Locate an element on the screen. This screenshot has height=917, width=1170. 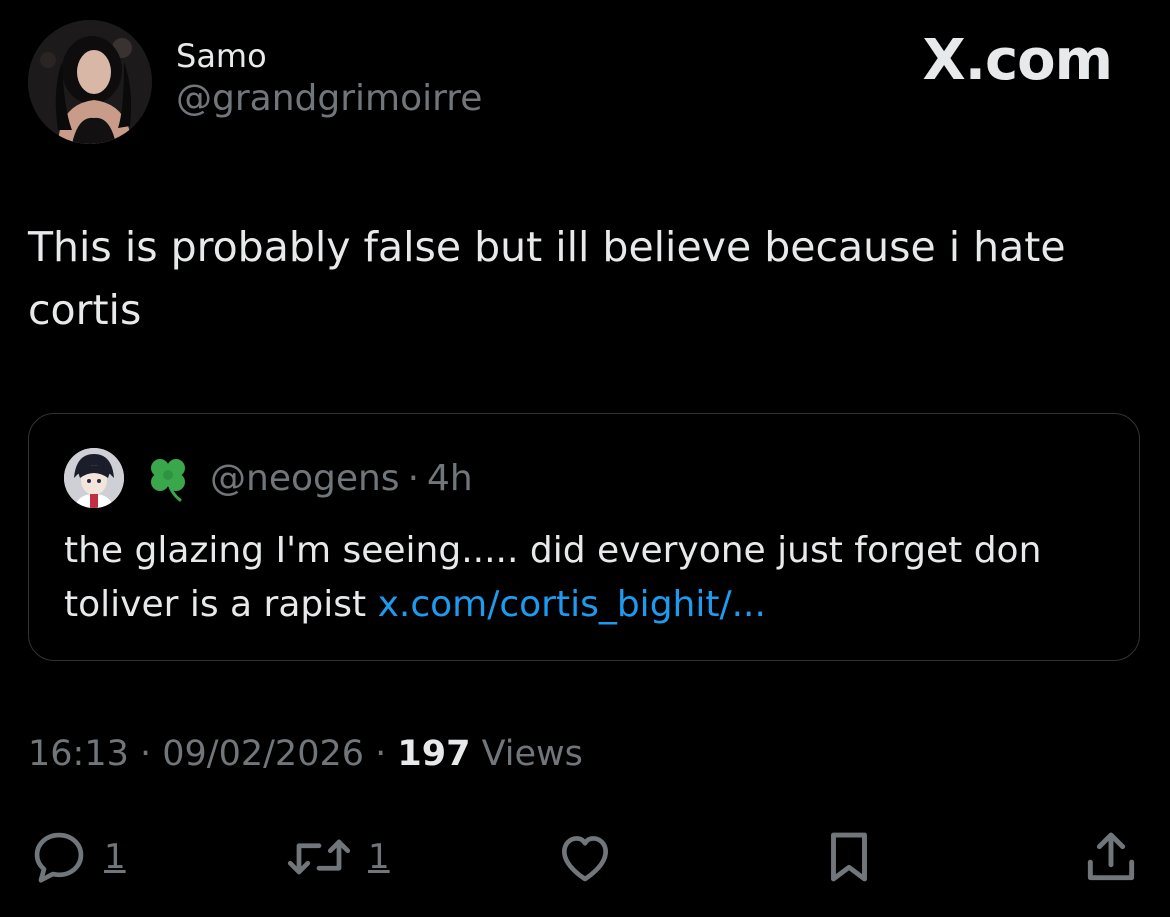
quoted-timestamp: 4h is located at coordinates (450, 478).